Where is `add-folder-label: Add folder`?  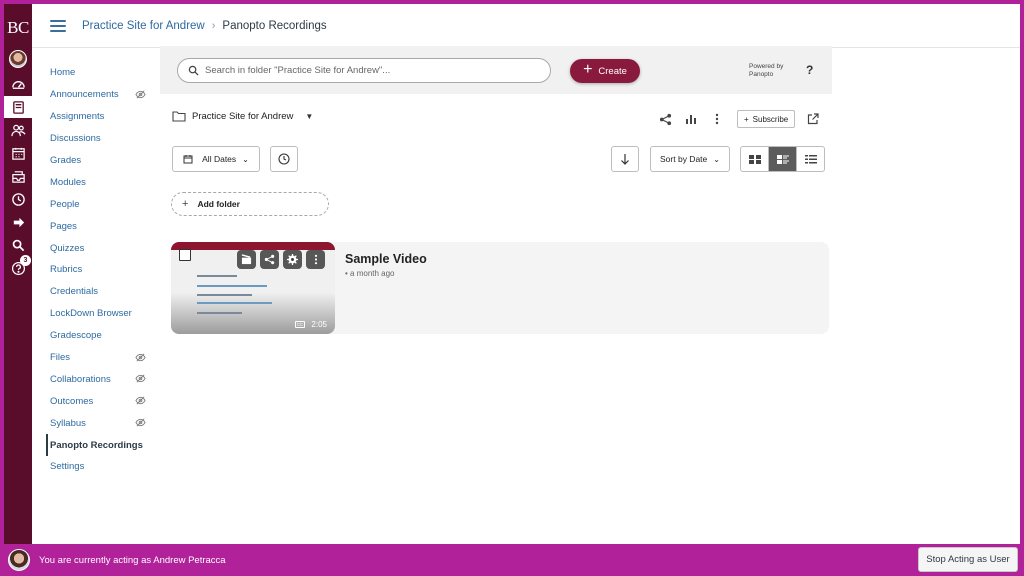 add-folder-label: Add folder is located at coordinates (218, 204).